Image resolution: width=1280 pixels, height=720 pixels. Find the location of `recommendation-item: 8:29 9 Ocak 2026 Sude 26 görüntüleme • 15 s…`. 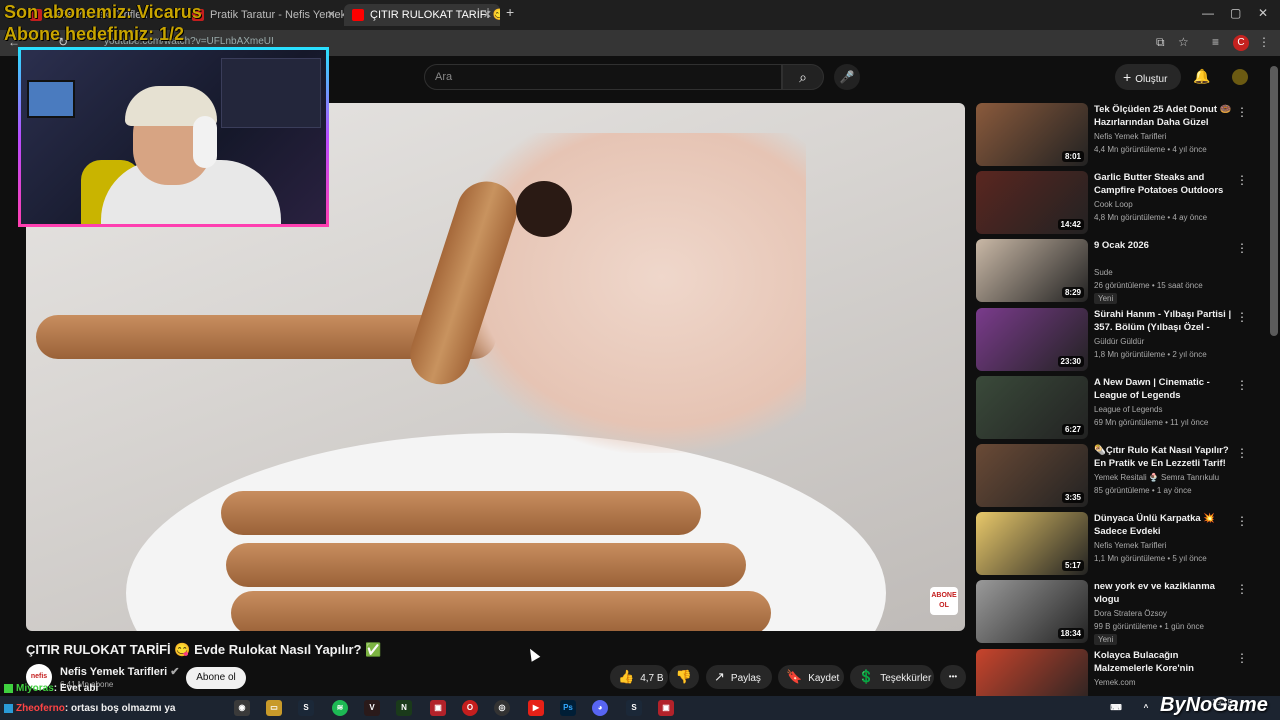

recommendation-item: 8:29 9 Ocak 2026 Sude 26 görüntüleme • 15 s… is located at coordinates (1121, 271).